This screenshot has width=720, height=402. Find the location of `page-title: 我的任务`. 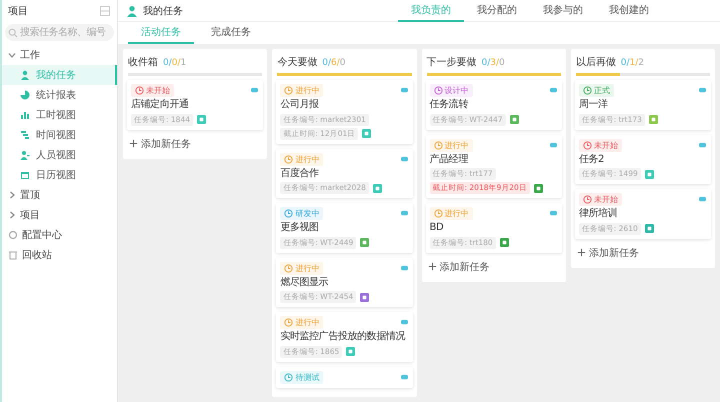

page-title: 我的任务 is located at coordinates (163, 11).